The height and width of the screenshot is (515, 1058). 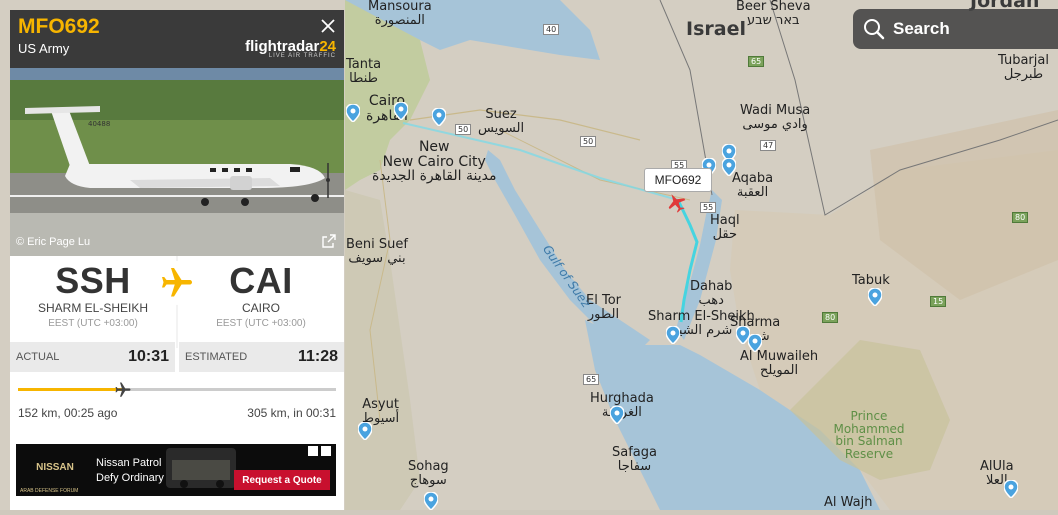 What do you see at coordinates (55, 467) in the screenshot?
I see `ad-brand-logo: NISSAN` at bounding box center [55, 467].